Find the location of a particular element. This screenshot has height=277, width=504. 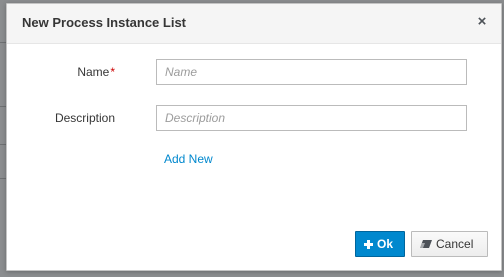

cancel-button: Cancel is located at coordinates (449, 244).